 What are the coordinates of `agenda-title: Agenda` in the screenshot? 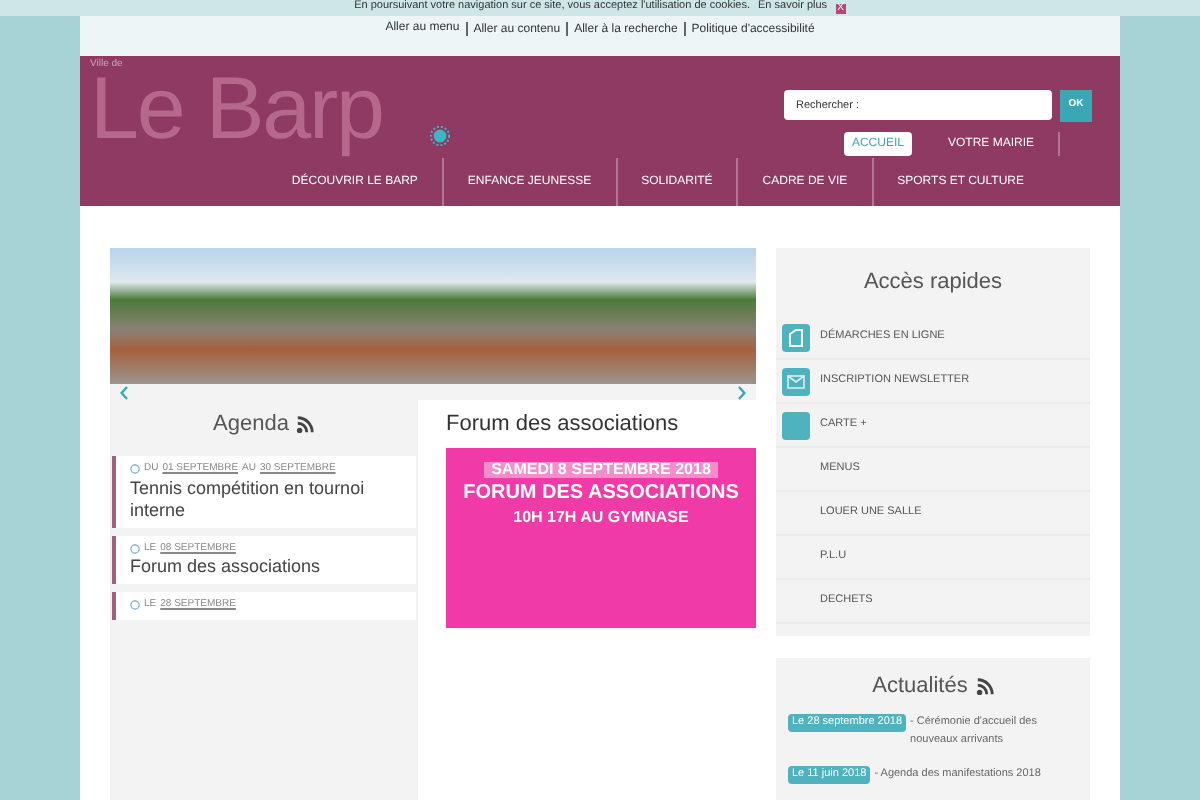 It's located at (251, 424).